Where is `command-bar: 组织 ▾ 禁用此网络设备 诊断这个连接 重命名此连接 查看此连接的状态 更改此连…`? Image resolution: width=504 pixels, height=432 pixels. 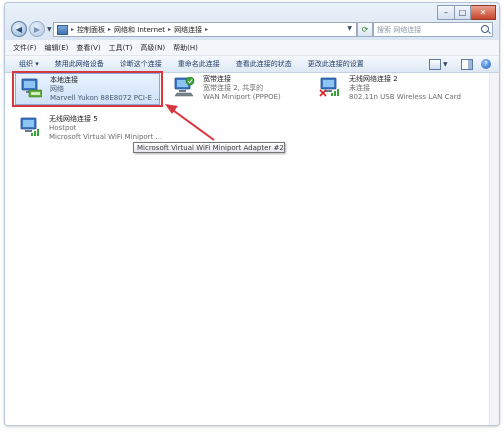
command-bar: 组织 ▾ 禁用此网络设备 诊断这个连接 重命名此连接 查看此连接的状态 更改此连… is located at coordinates (252, 64).